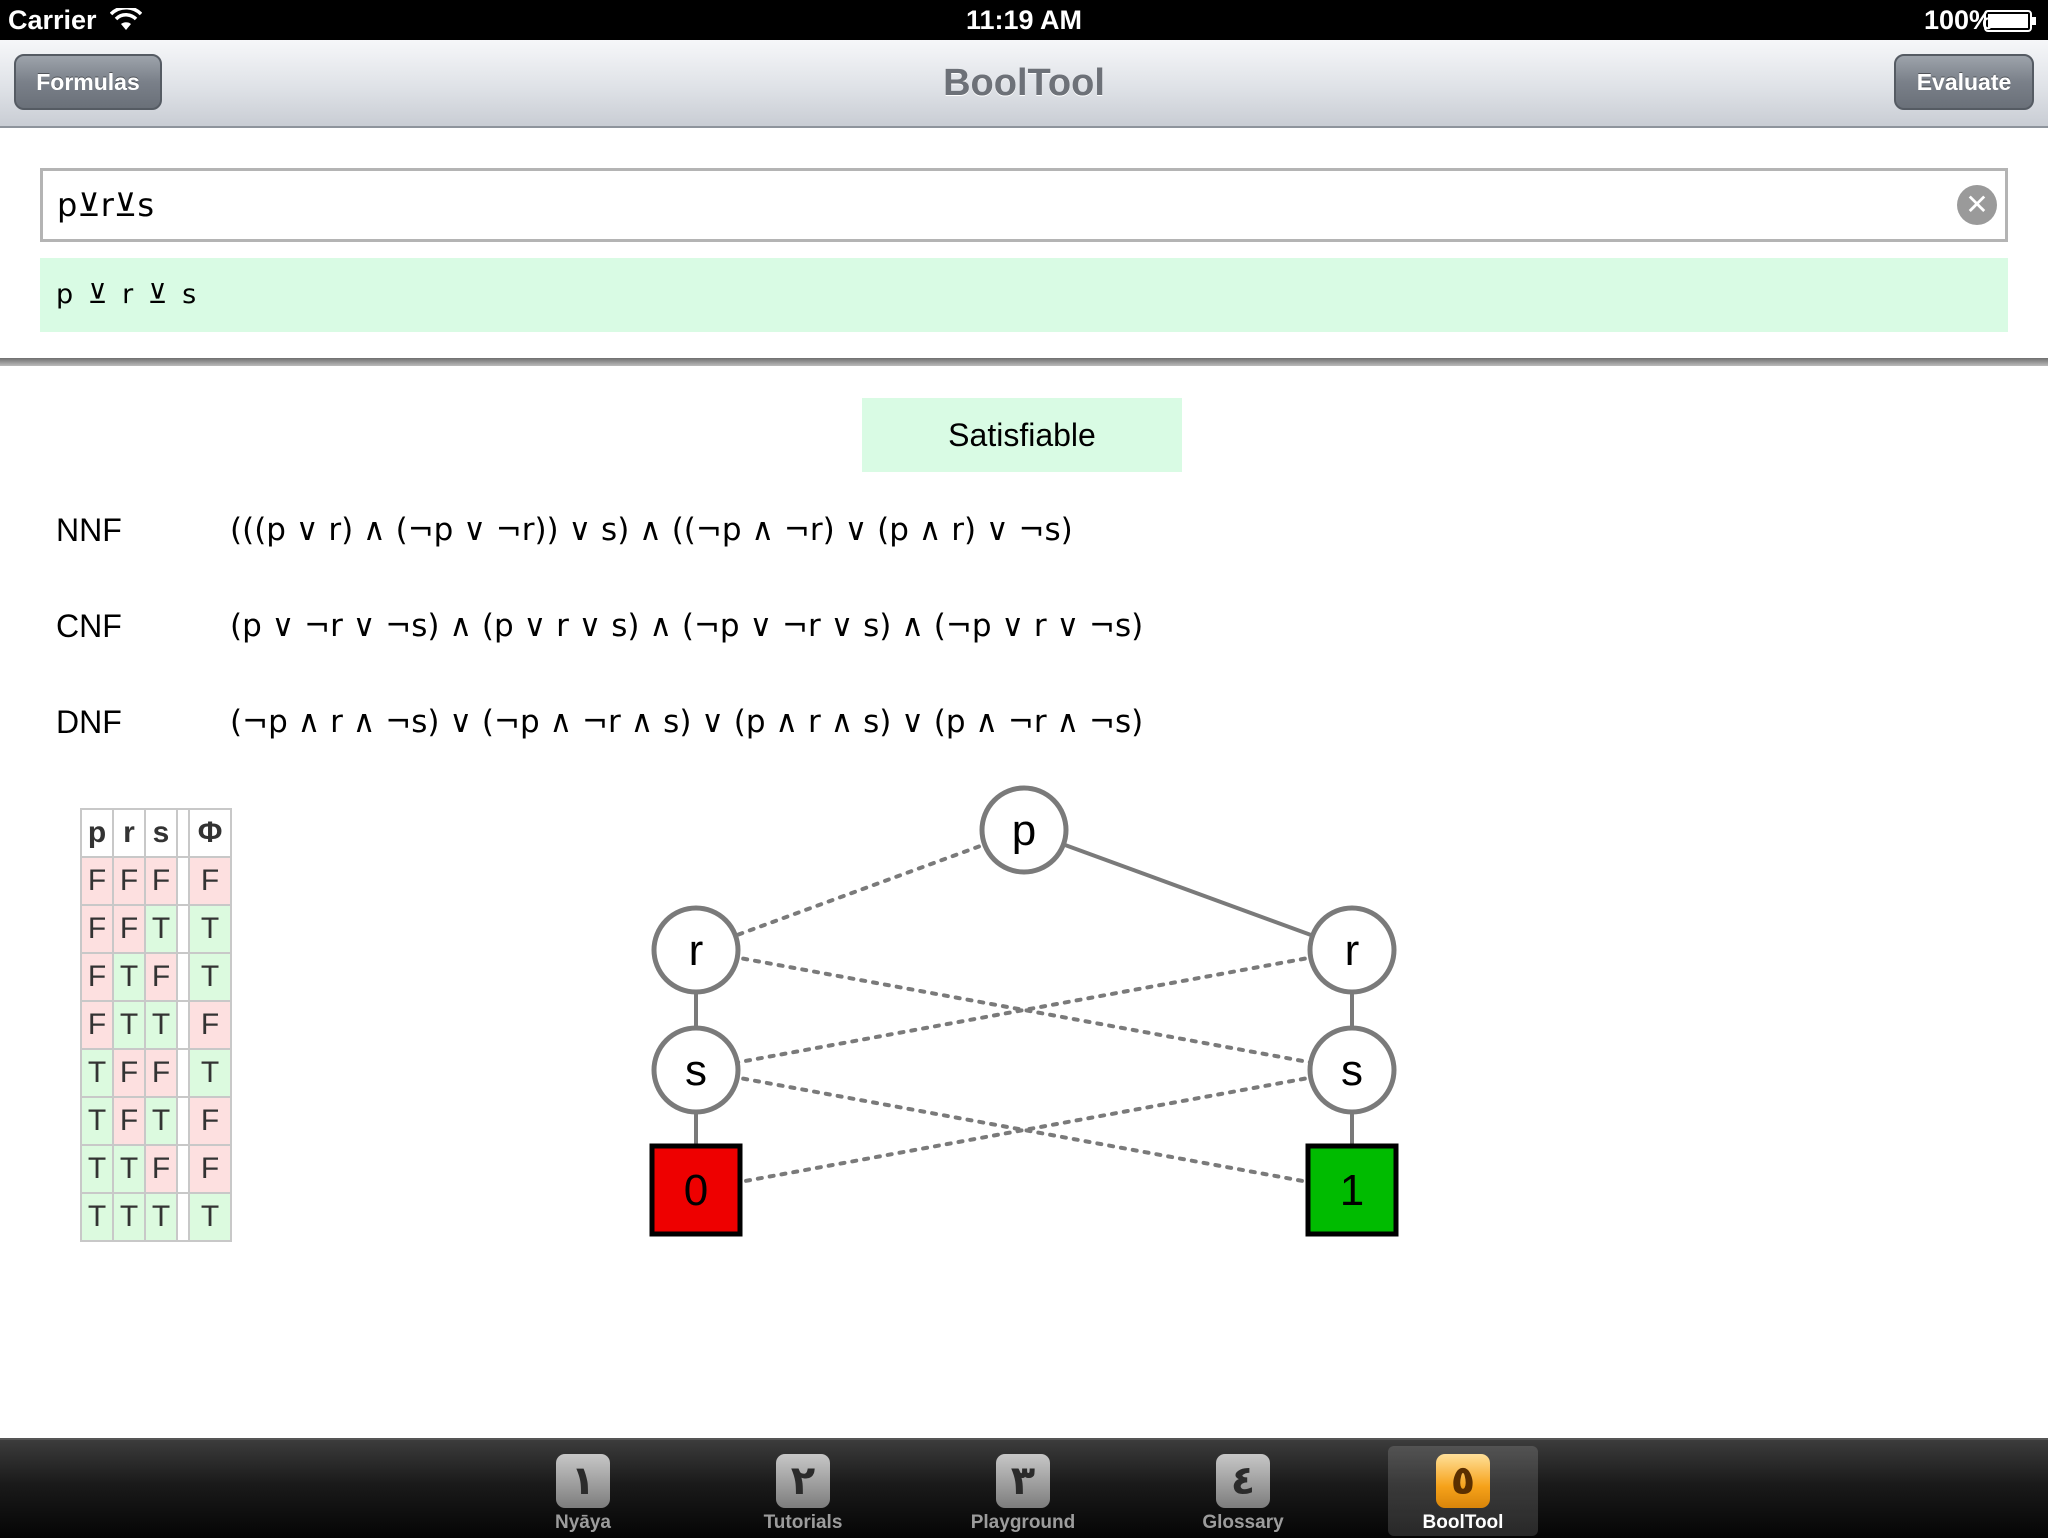  Describe the element at coordinates (1024, 1011) in the screenshot. I see `bdd-diagram: p r r s s 0 1` at that location.